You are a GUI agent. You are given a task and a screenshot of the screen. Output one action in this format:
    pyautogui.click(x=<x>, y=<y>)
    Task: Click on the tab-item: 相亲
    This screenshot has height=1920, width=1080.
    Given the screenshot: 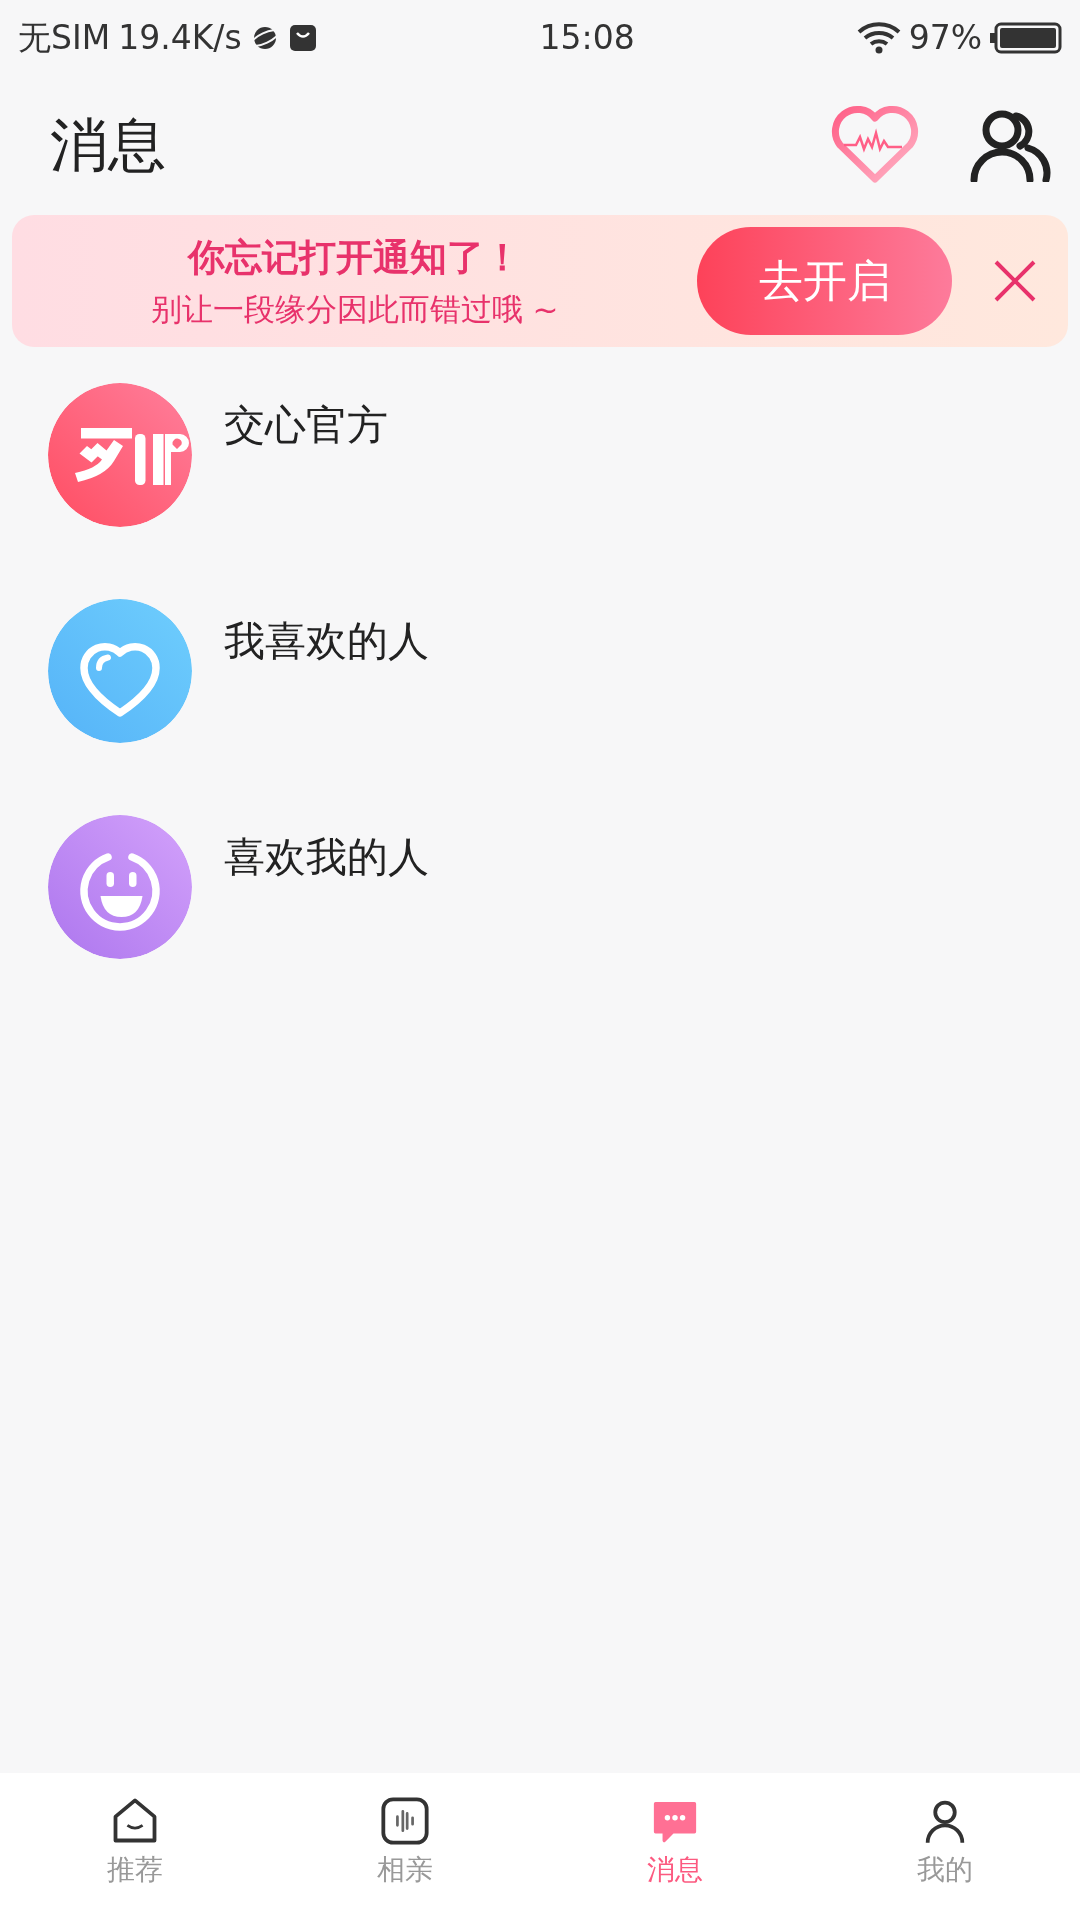 What is the action you would take?
    pyautogui.click(x=405, y=1846)
    